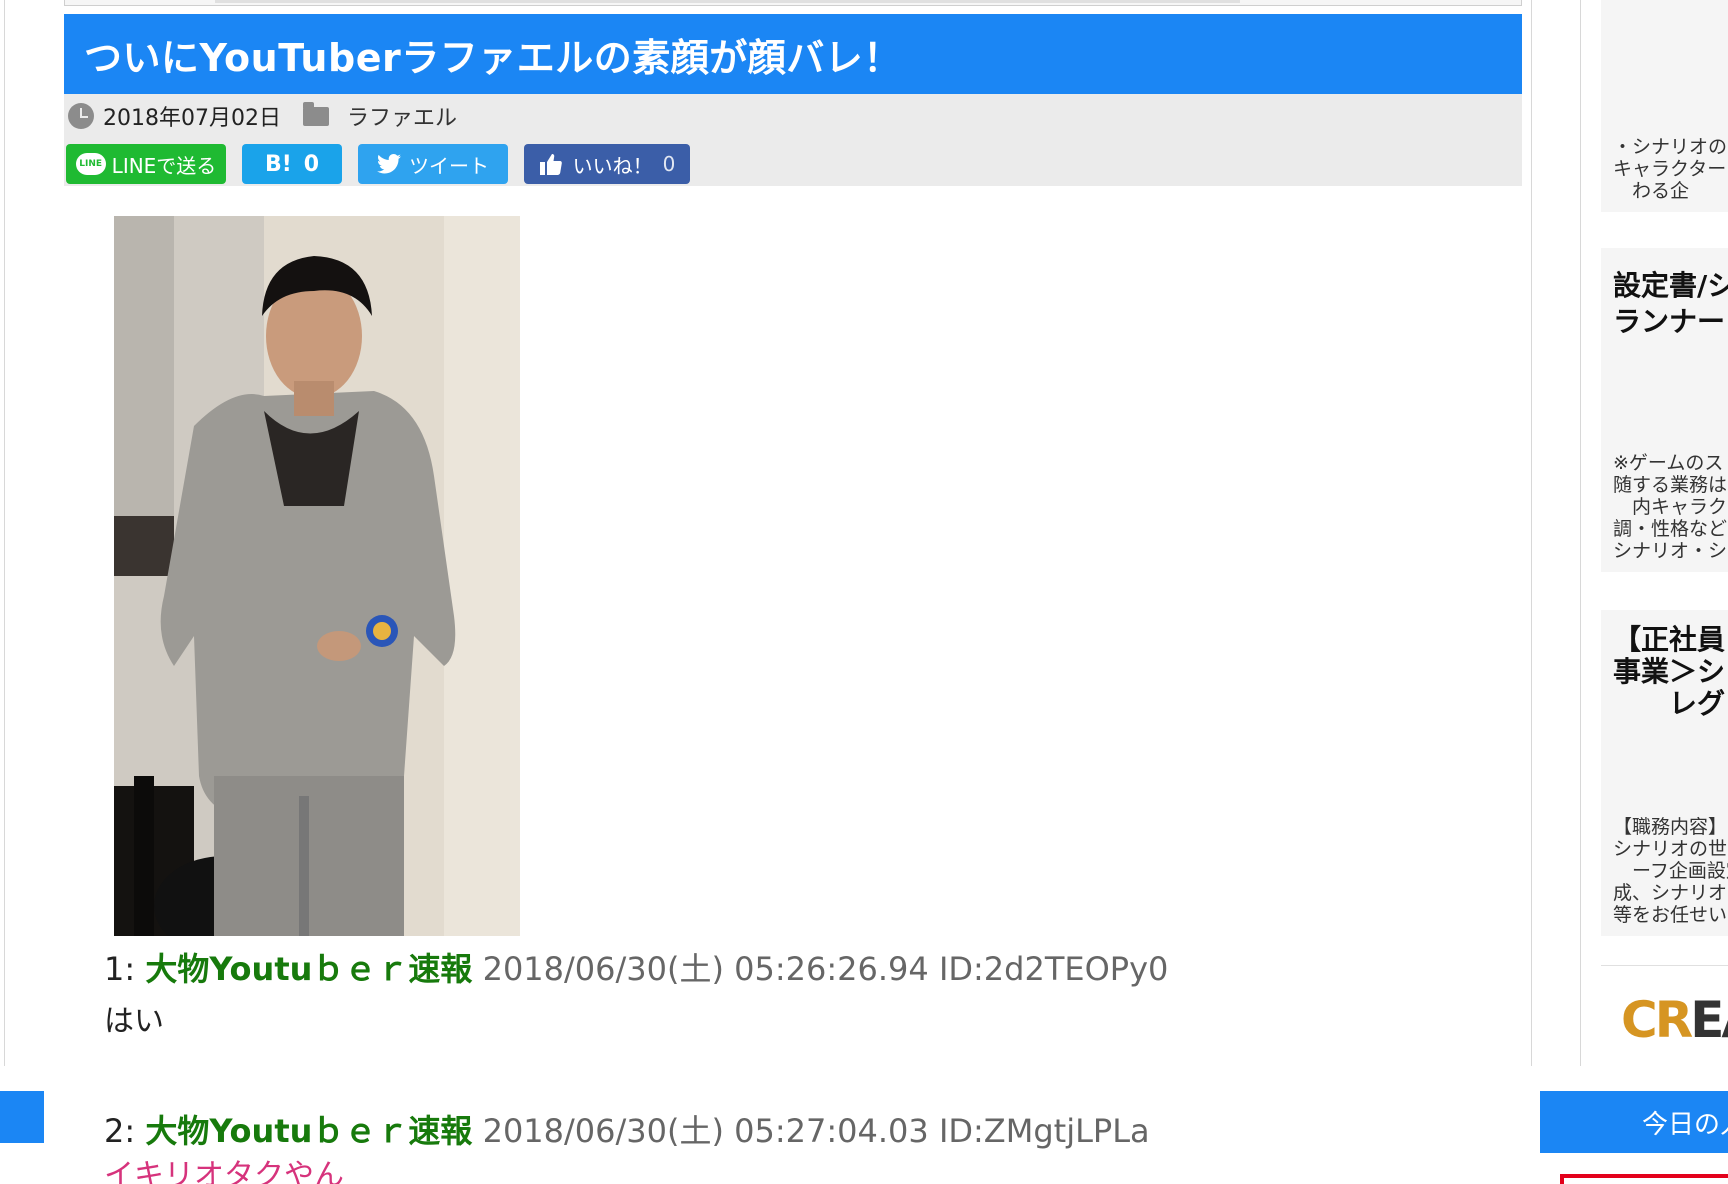 The width and height of the screenshot is (1728, 1184). What do you see at coordinates (550, 164) in the screenshot?
I see `thumbs-up-icon` at bounding box center [550, 164].